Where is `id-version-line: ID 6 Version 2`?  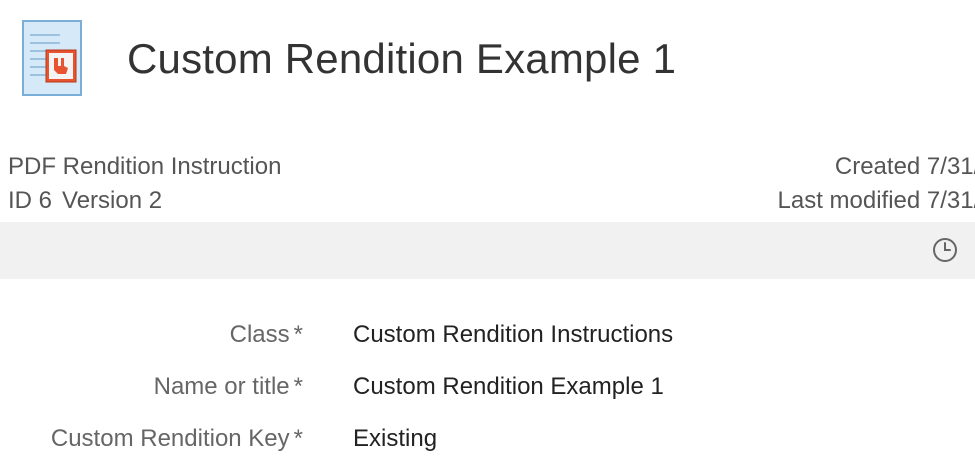
id-version-line: ID 6 Version 2 is located at coordinates (144, 201).